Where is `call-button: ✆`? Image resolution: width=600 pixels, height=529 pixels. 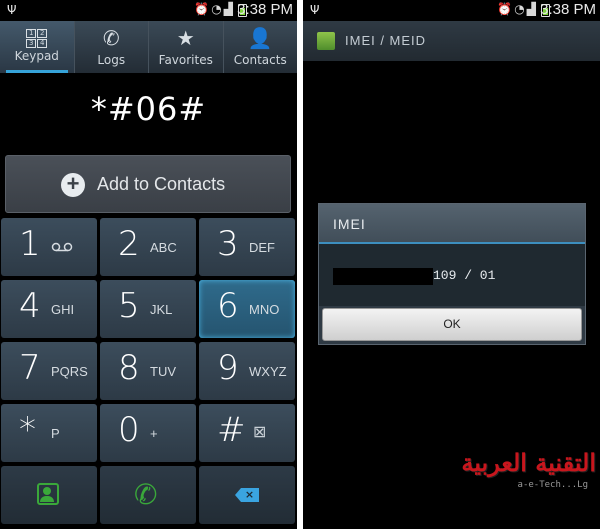
call-button: ✆ is located at coordinates (148, 495).